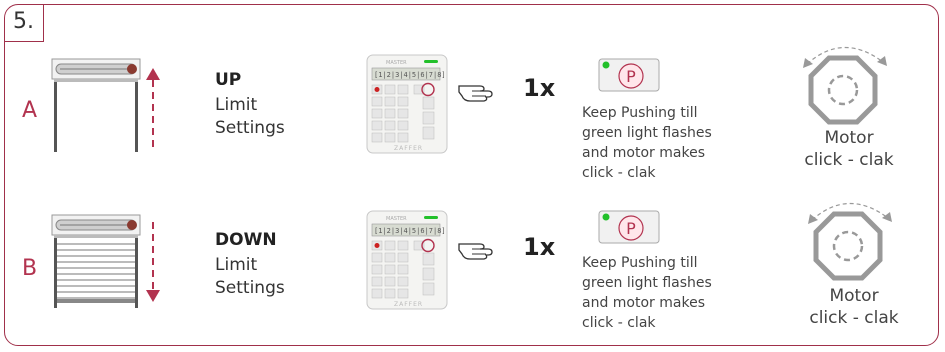  I want to click on down-arrow-icon, so click(153, 262).